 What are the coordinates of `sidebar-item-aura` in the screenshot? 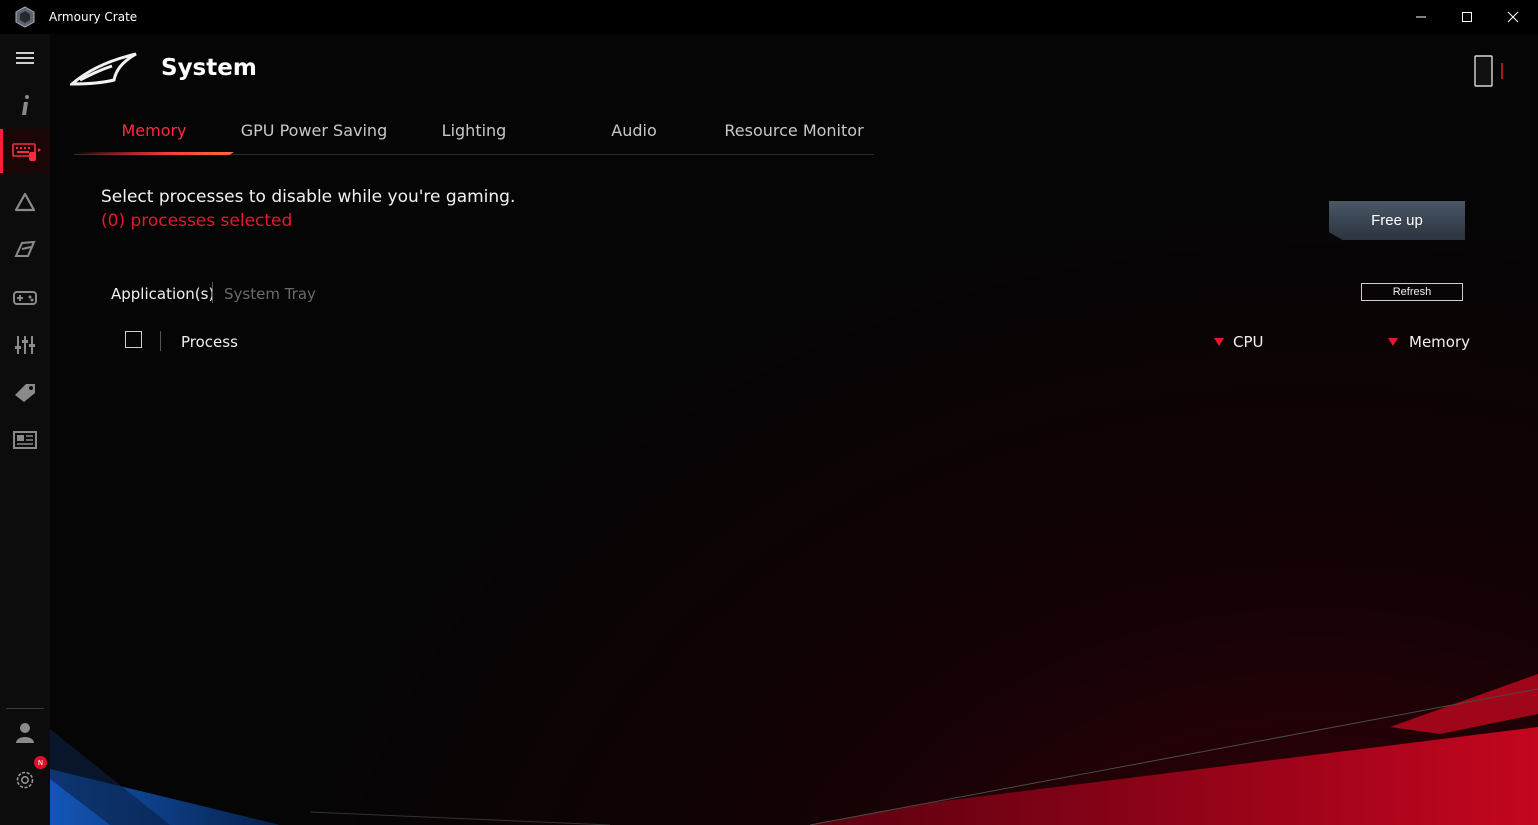 It's located at (25, 202).